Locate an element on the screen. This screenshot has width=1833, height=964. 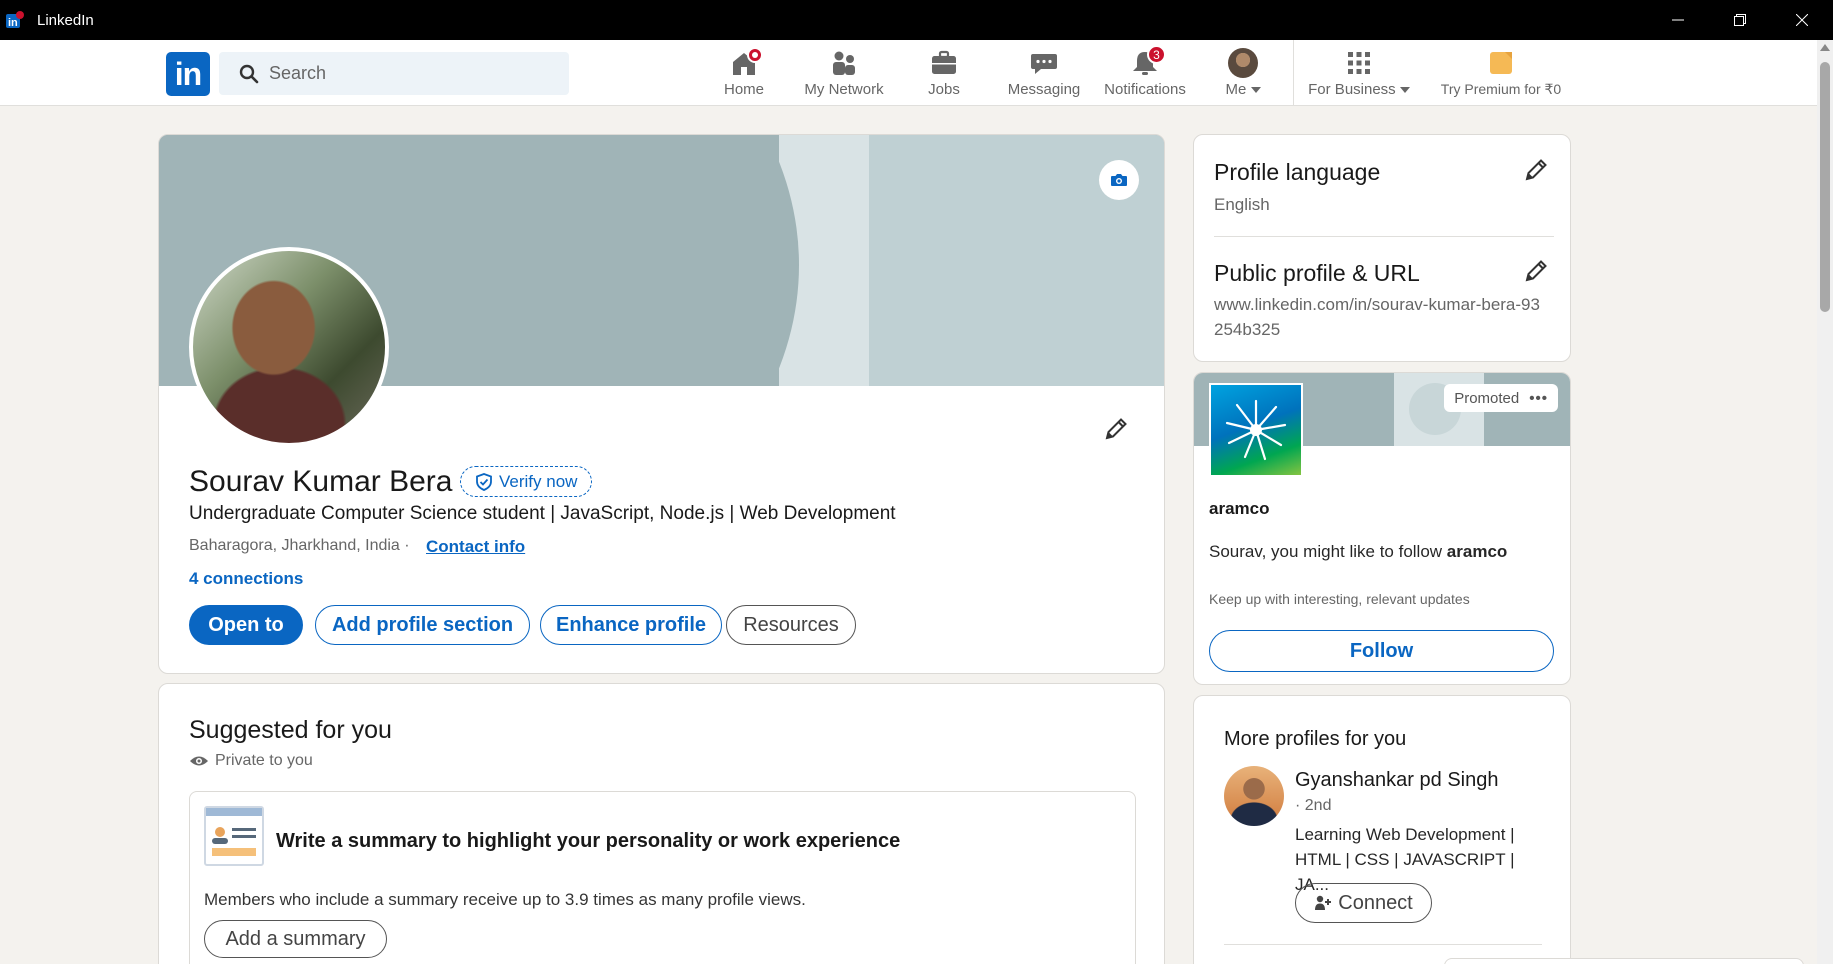
network-icon is located at coordinates (844, 63).